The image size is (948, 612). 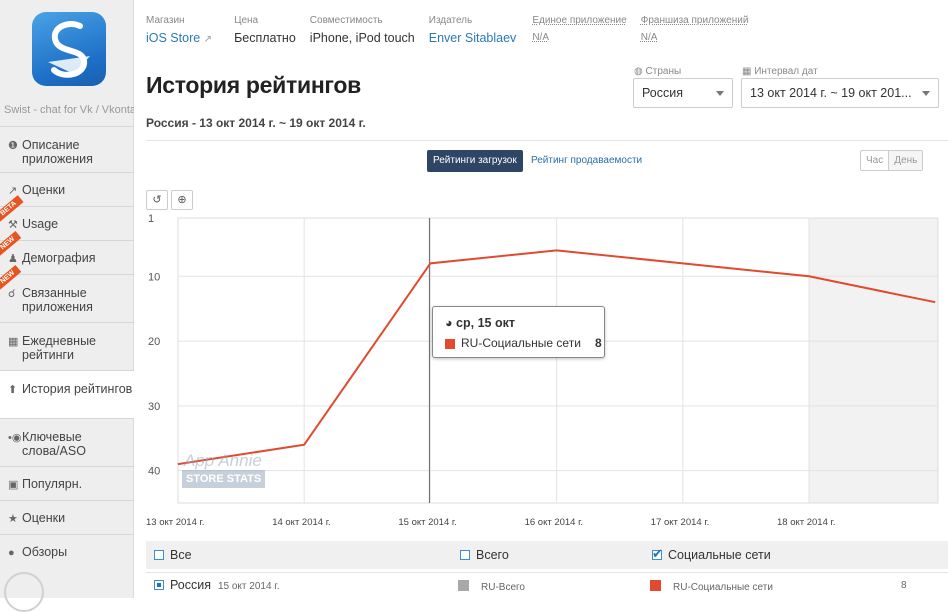 What do you see at coordinates (491, 586) in the screenshot?
I see `legend-total-series: RU-Всего` at bounding box center [491, 586].